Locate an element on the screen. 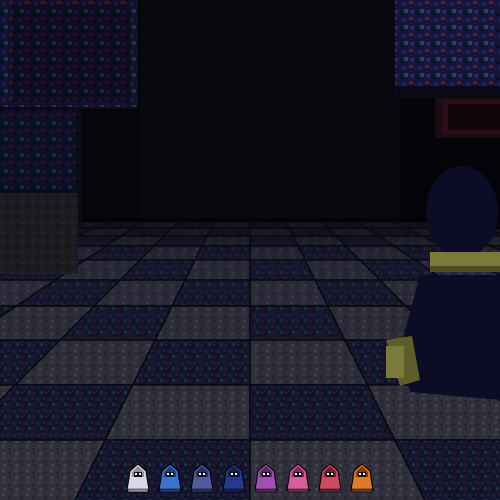 The image size is (500, 500). orange-hooded-figure-icon is located at coordinates (362, 478).